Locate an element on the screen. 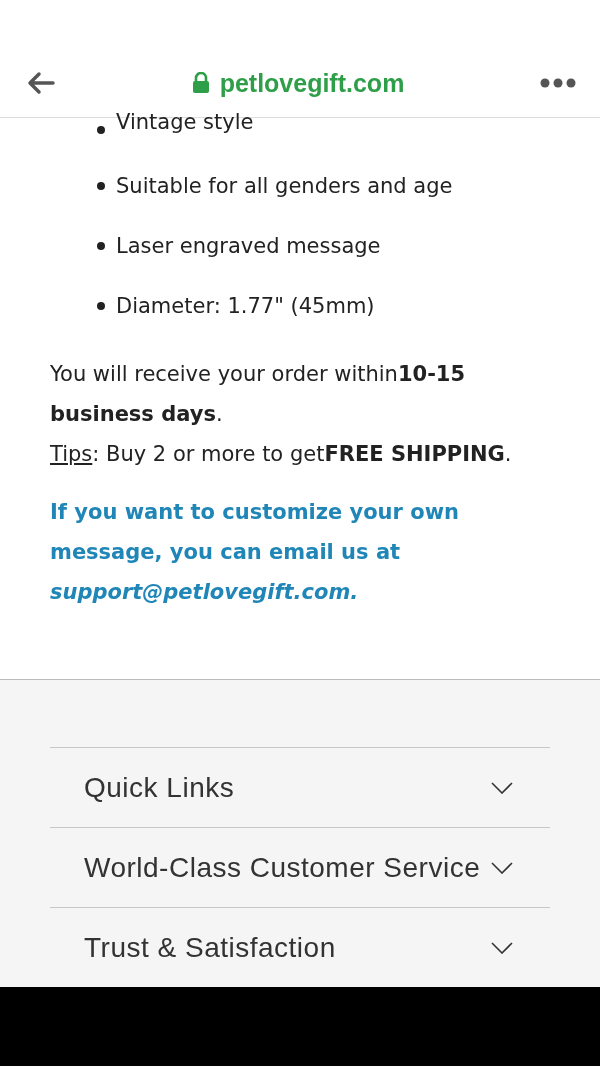 The image size is (600, 1066). customize-text: If you want to customize your own message, you can email us at support@petlovegift.com. is located at coordinates (255, 552).